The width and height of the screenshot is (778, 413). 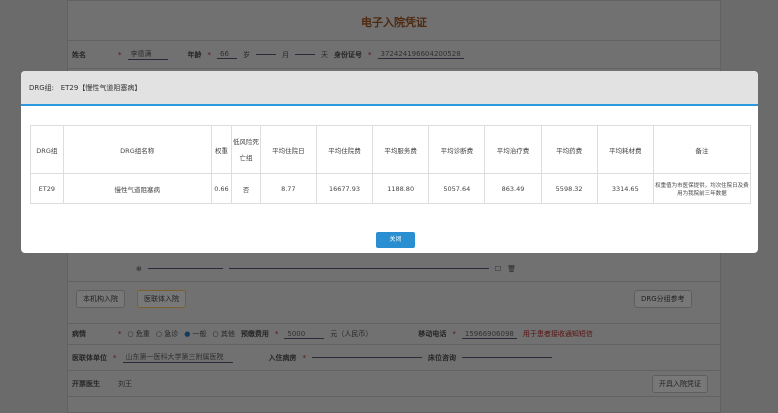 I want to click on radio-critical: ○ 危重, so click(x=139, y=334).